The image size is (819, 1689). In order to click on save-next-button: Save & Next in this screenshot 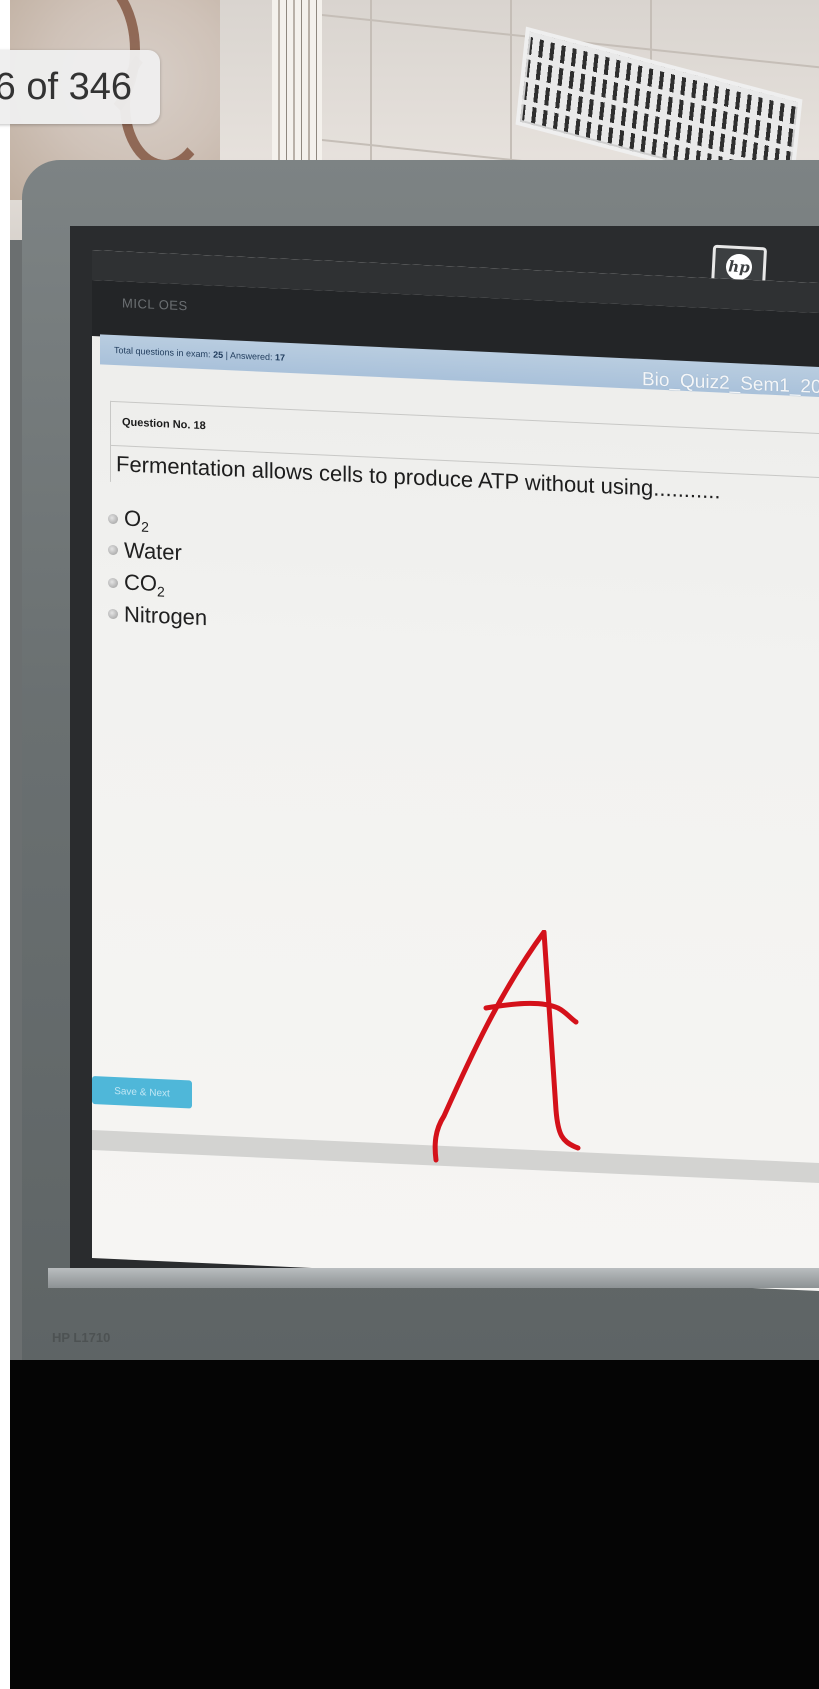, I will do `click(142, 1092)`.